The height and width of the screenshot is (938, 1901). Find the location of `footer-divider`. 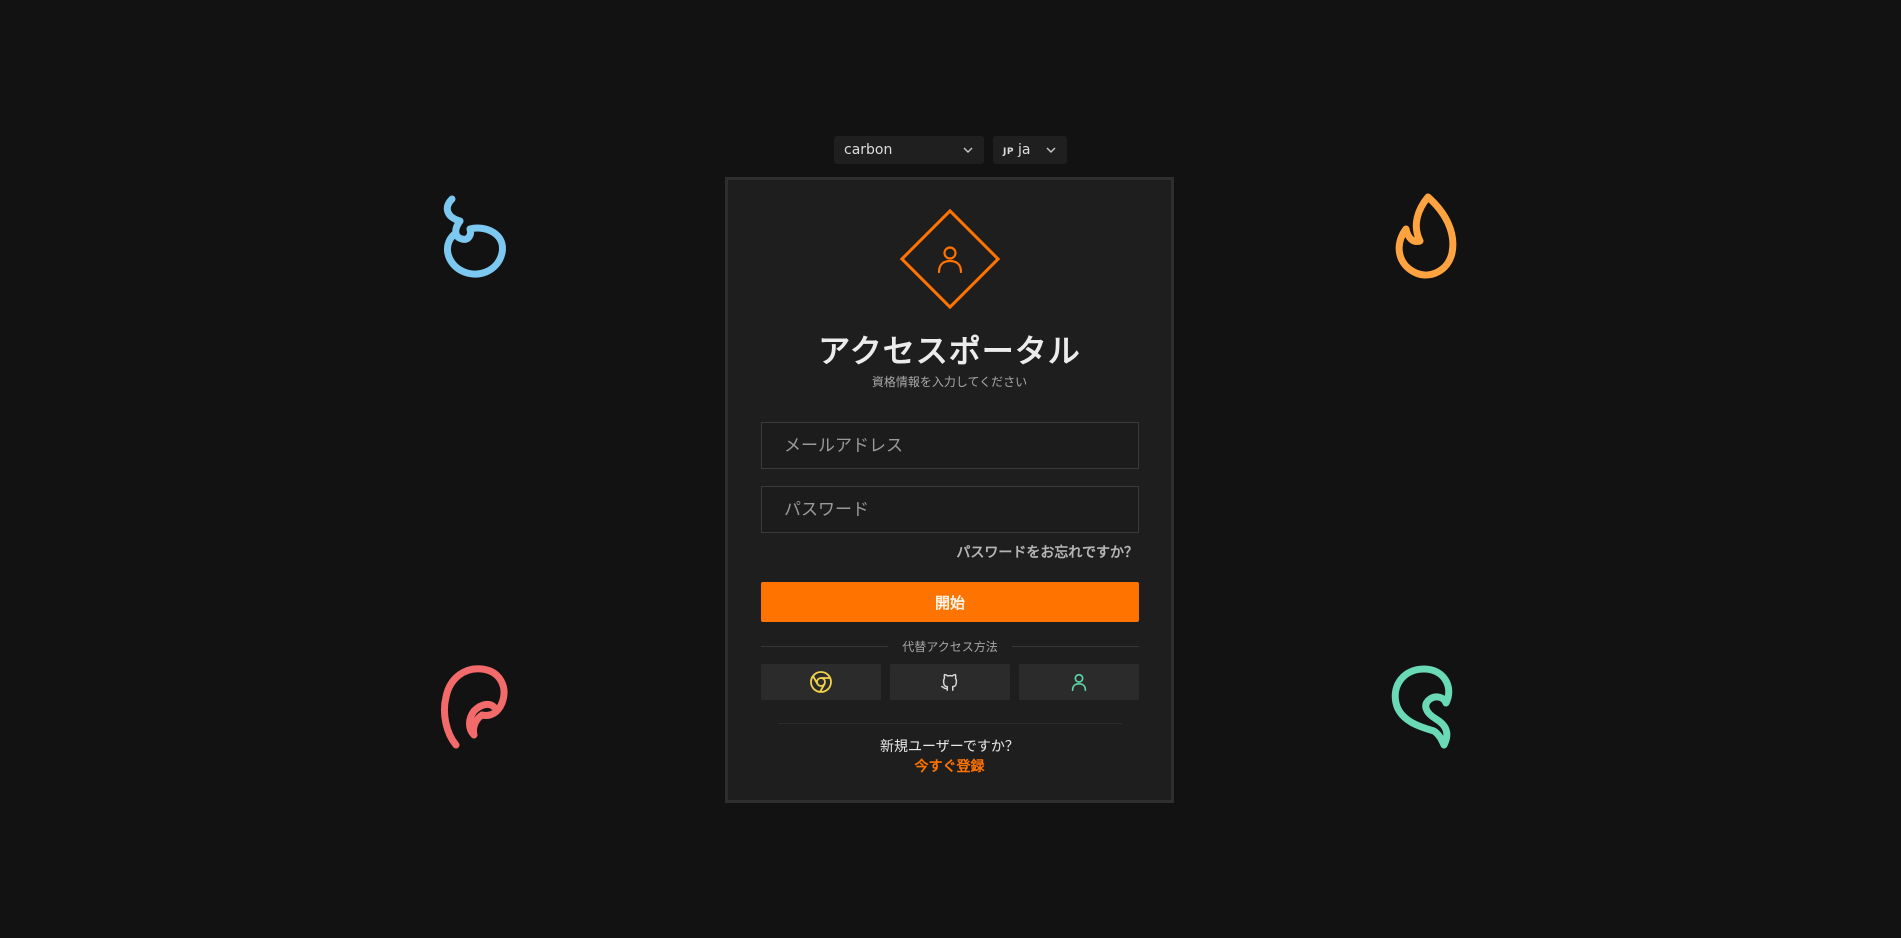

footer-divider is located at coordinates (950, 723).